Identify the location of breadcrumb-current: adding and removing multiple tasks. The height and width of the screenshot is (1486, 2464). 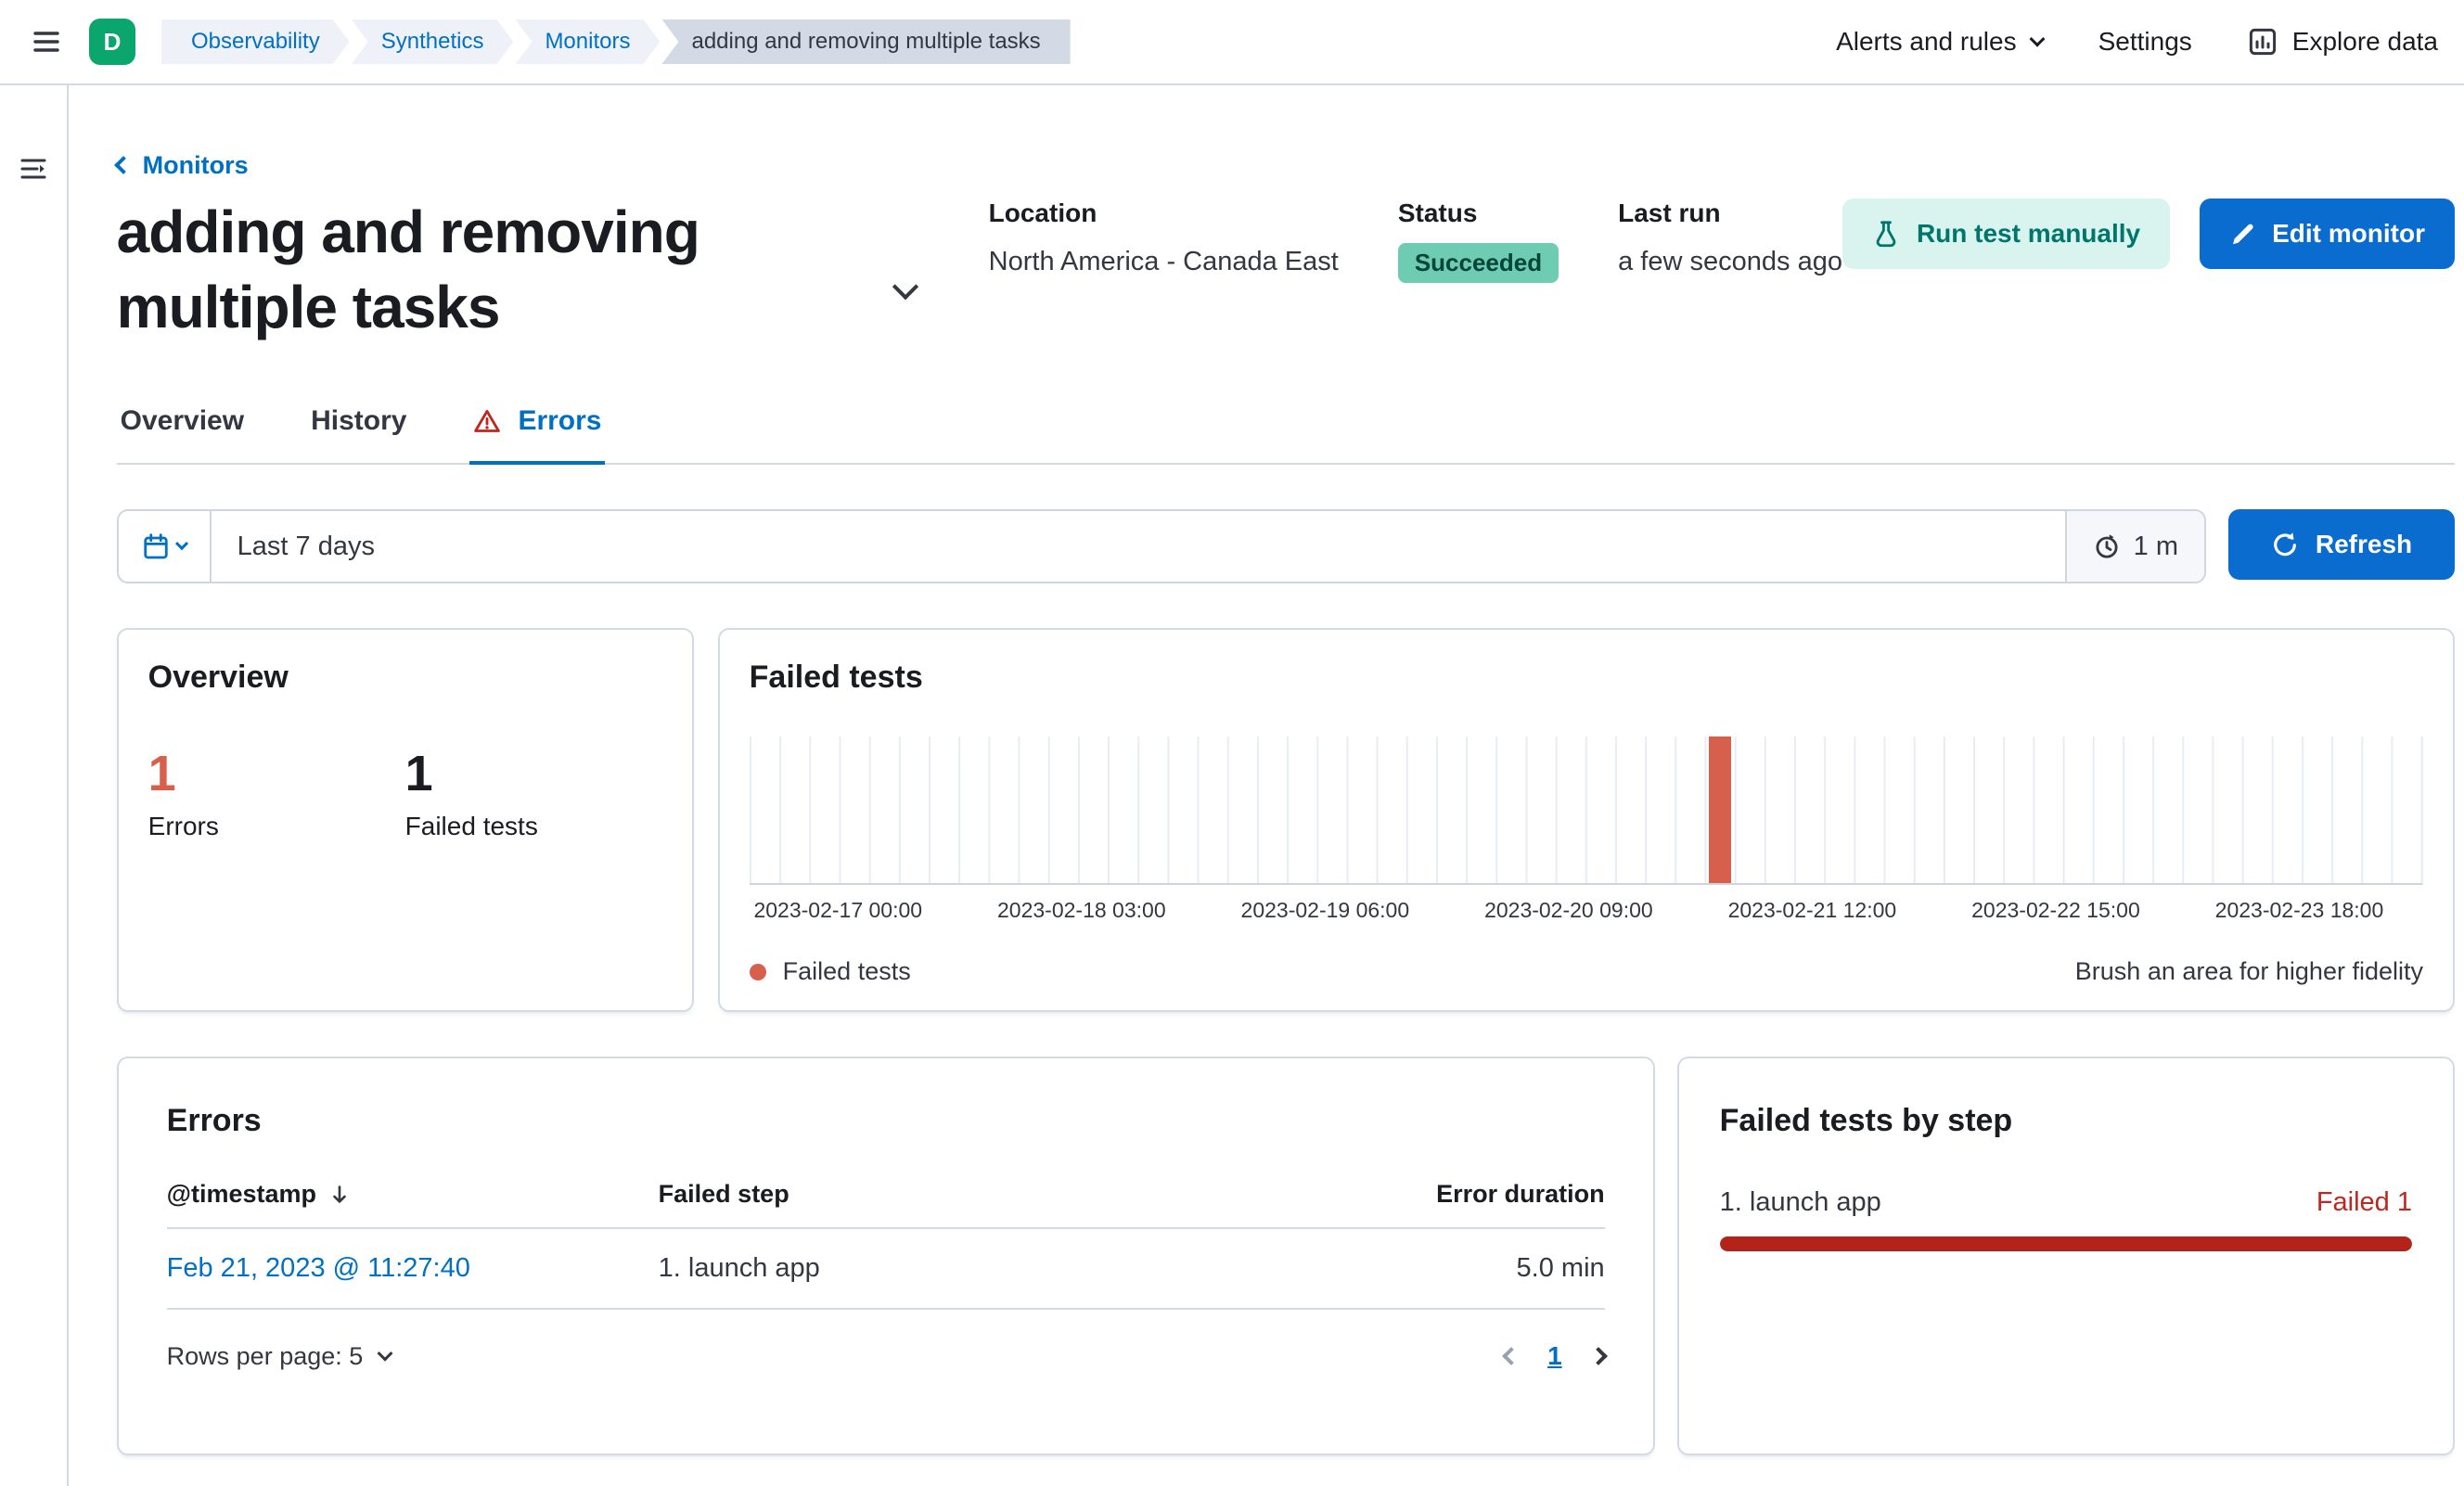
(866, 42).